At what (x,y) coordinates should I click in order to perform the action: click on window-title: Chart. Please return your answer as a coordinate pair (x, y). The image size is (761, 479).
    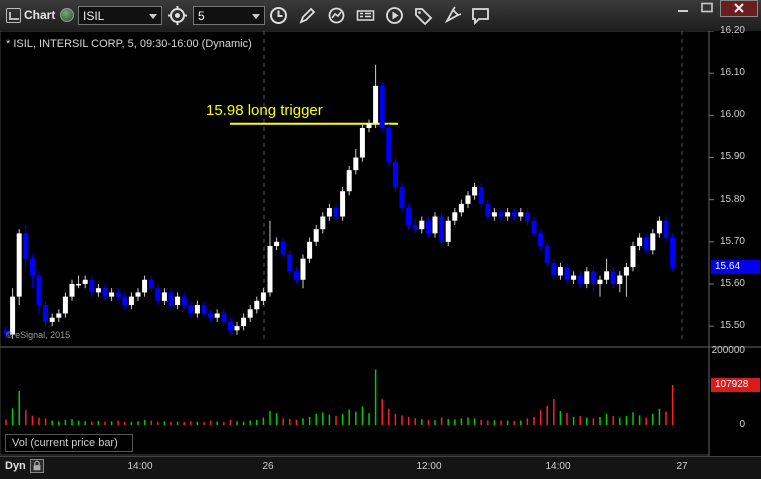
    Looking at the image, I should click on (40, 15).